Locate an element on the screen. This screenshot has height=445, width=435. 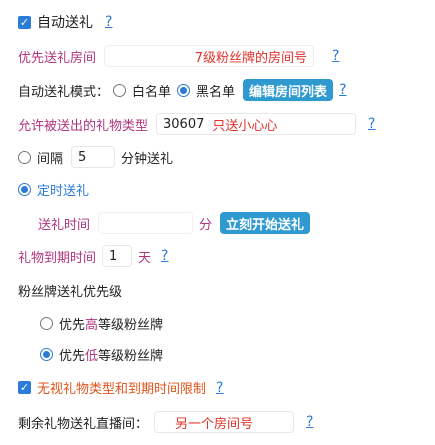
scheduled-radio is located at coordinates (24, 189).